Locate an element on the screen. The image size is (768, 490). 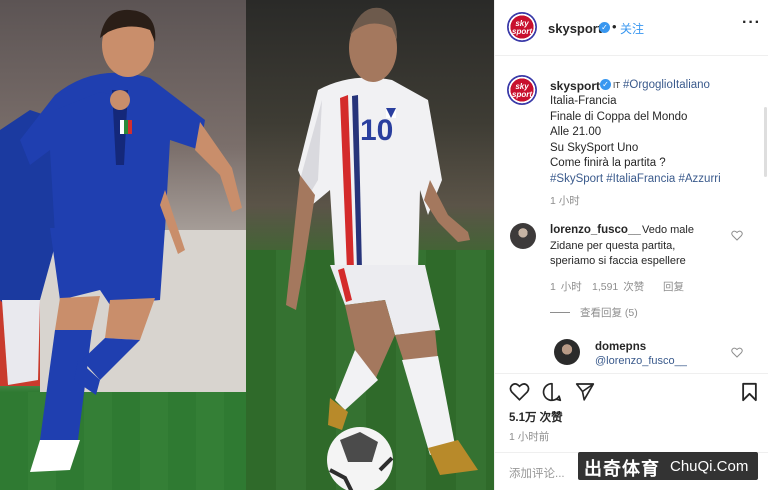
caption-line: Italia-Francia is located at coordinates (583, 101).